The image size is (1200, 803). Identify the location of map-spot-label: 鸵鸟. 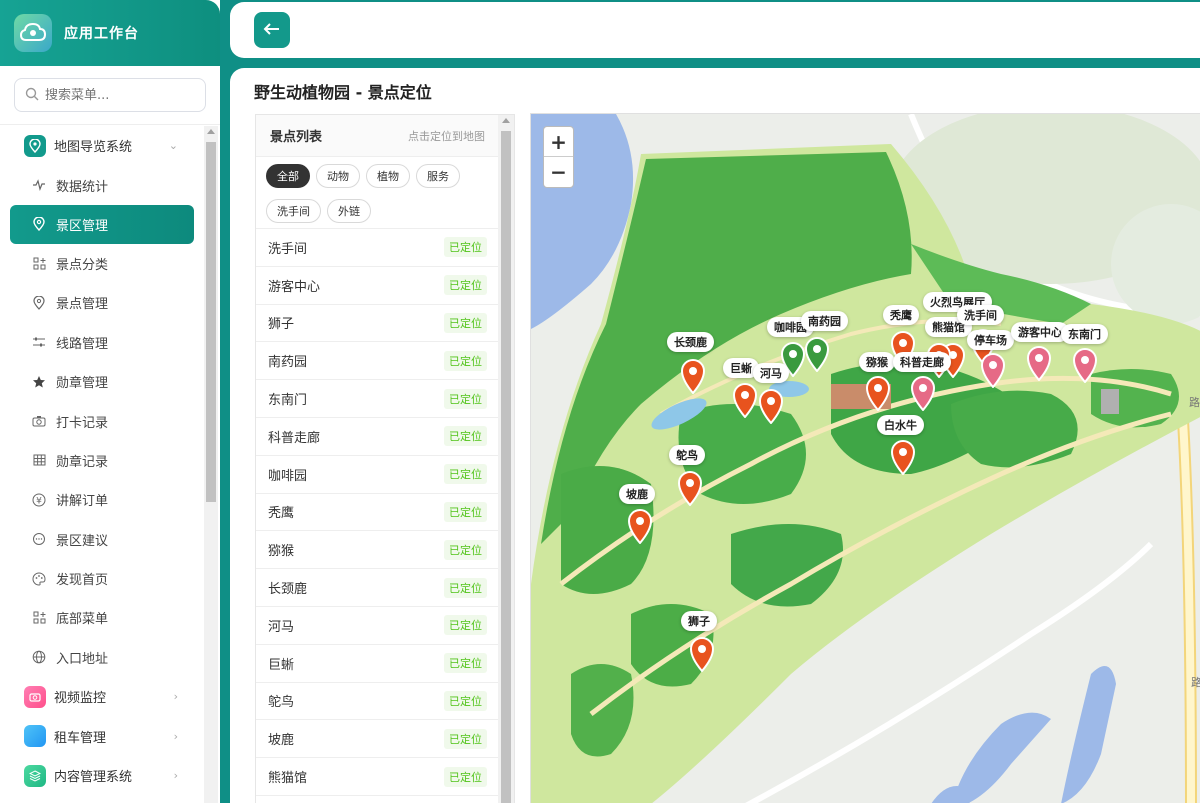
(687, 455).